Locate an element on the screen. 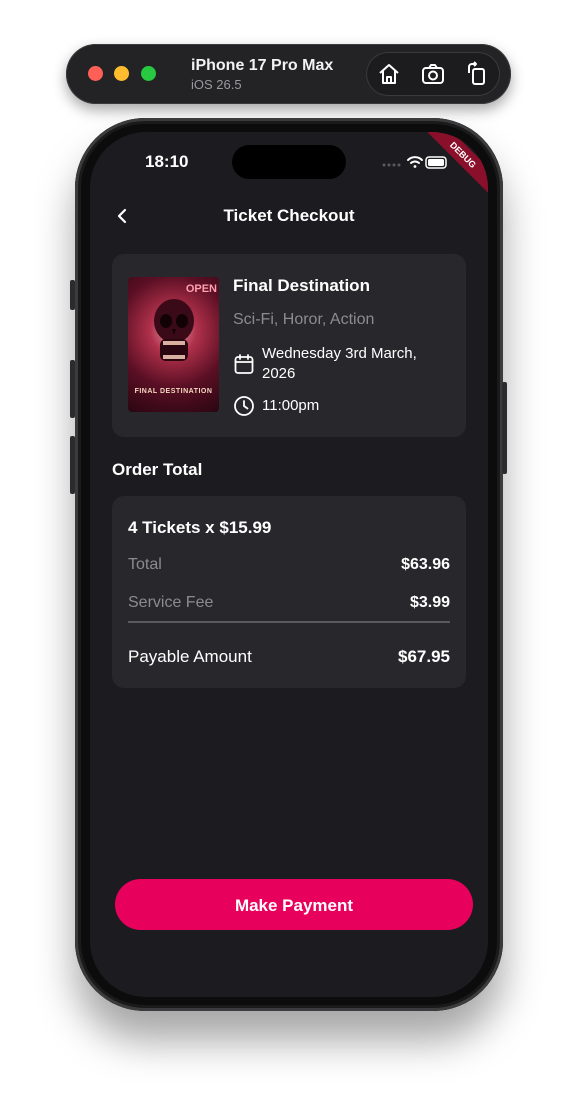  close-window-button is located at coordinates (95, 73).